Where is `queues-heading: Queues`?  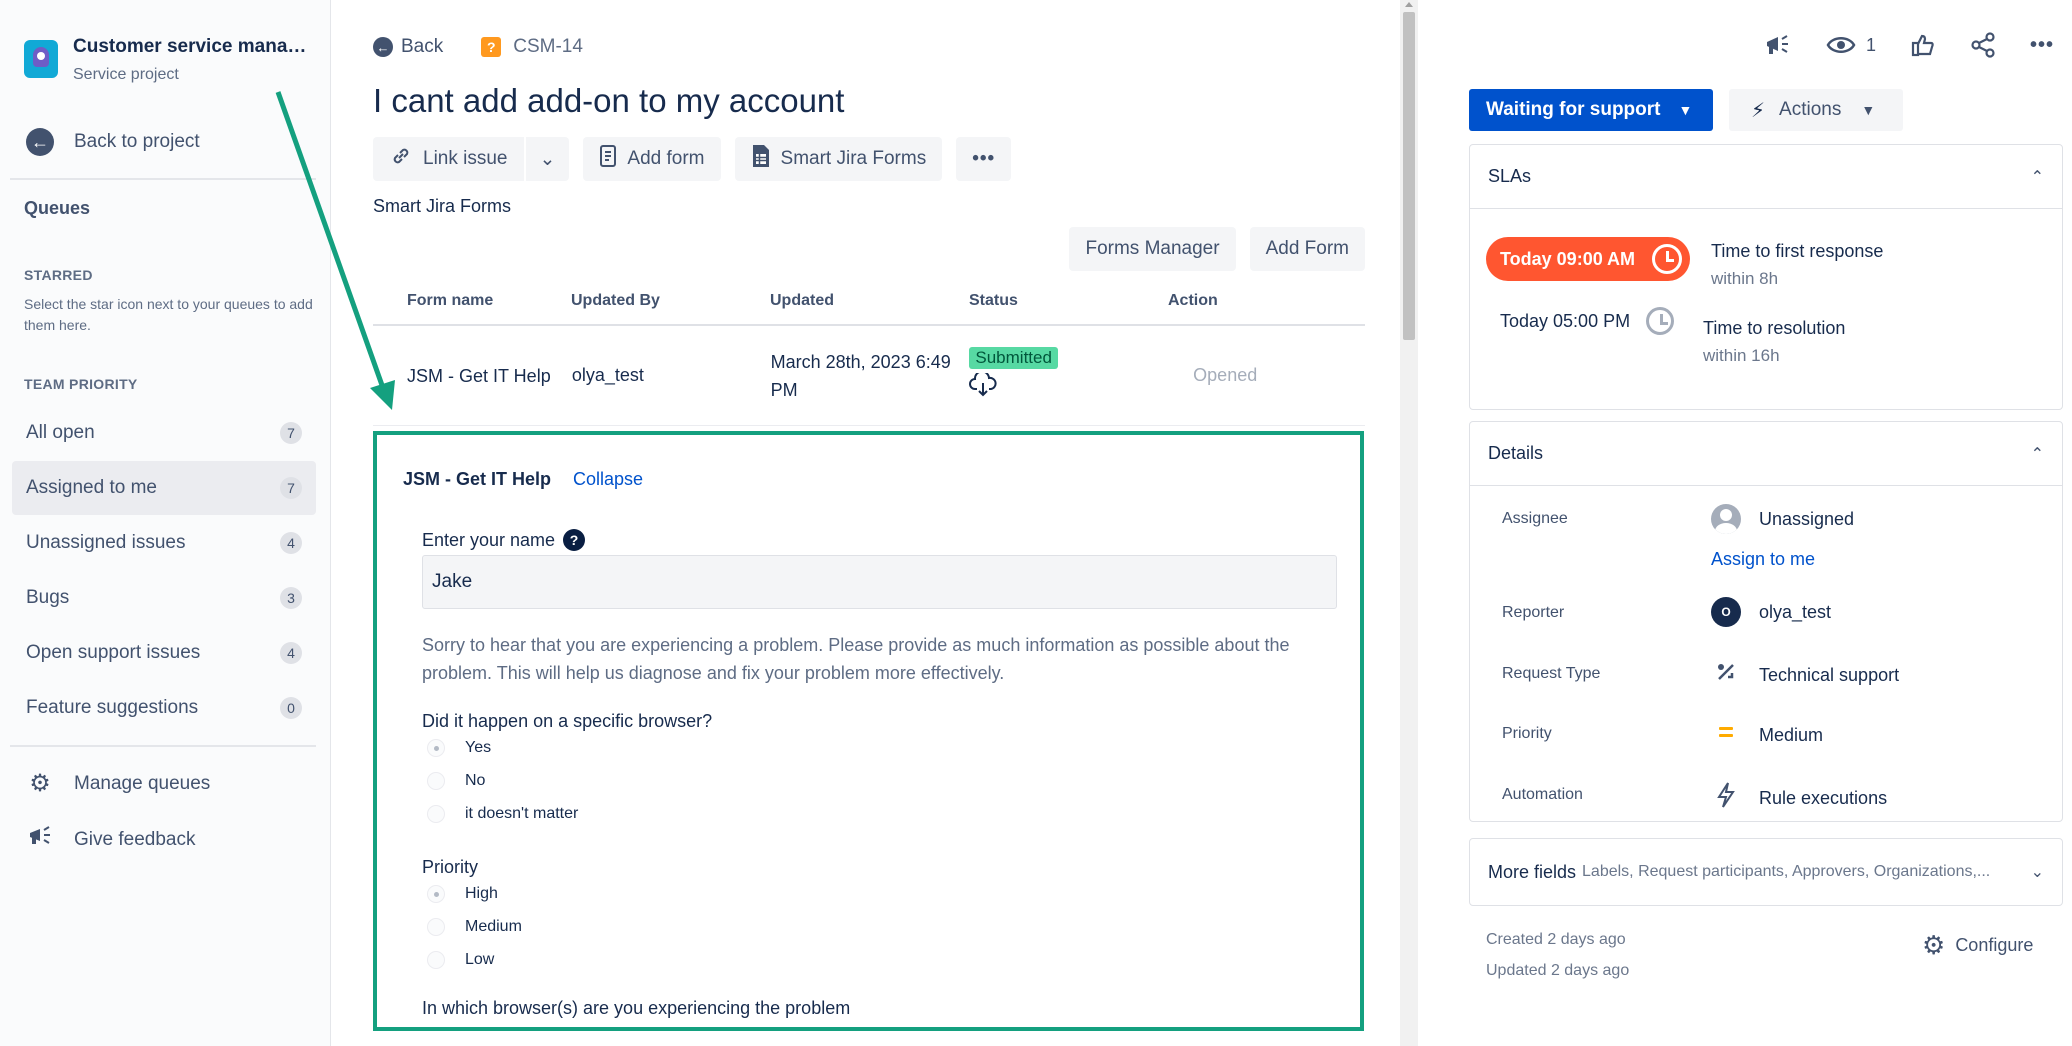
queues-heading: Queues is located at coordinates (57, 208).